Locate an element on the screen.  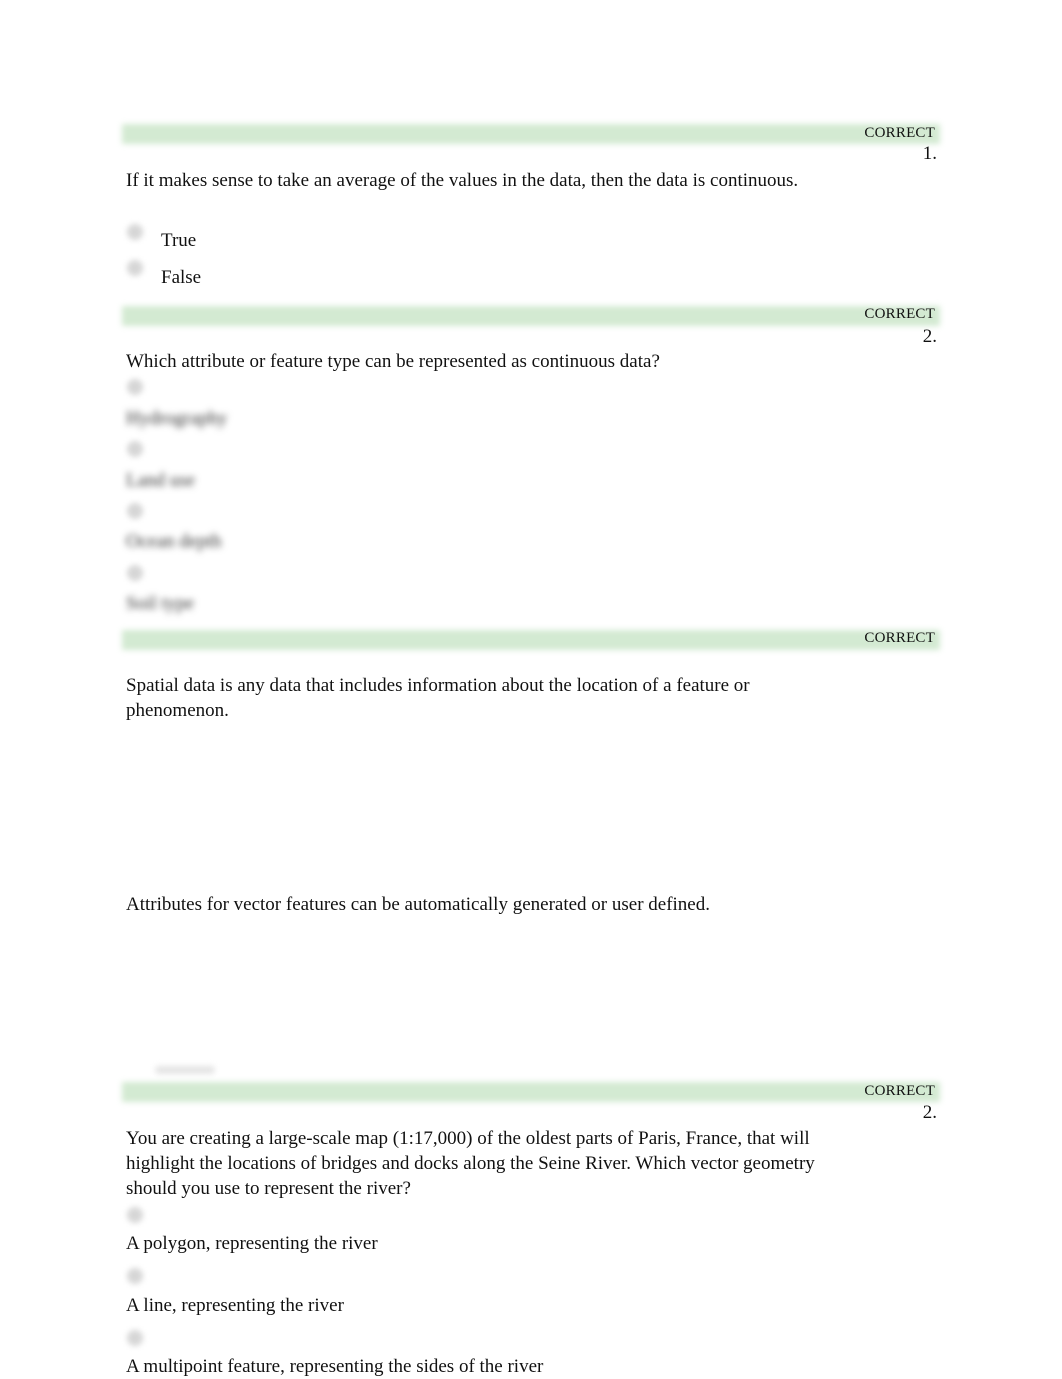
option-label: A line, representing the river is located at coordinates (235, 1306).